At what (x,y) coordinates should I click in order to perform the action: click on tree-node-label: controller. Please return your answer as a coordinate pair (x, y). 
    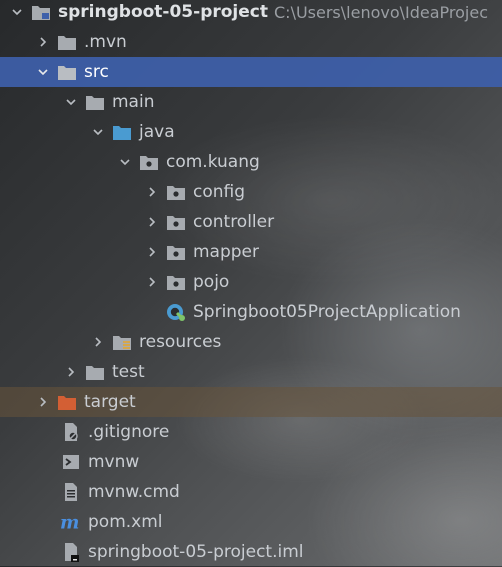
    Looking at the image, I should click on (234, 222).